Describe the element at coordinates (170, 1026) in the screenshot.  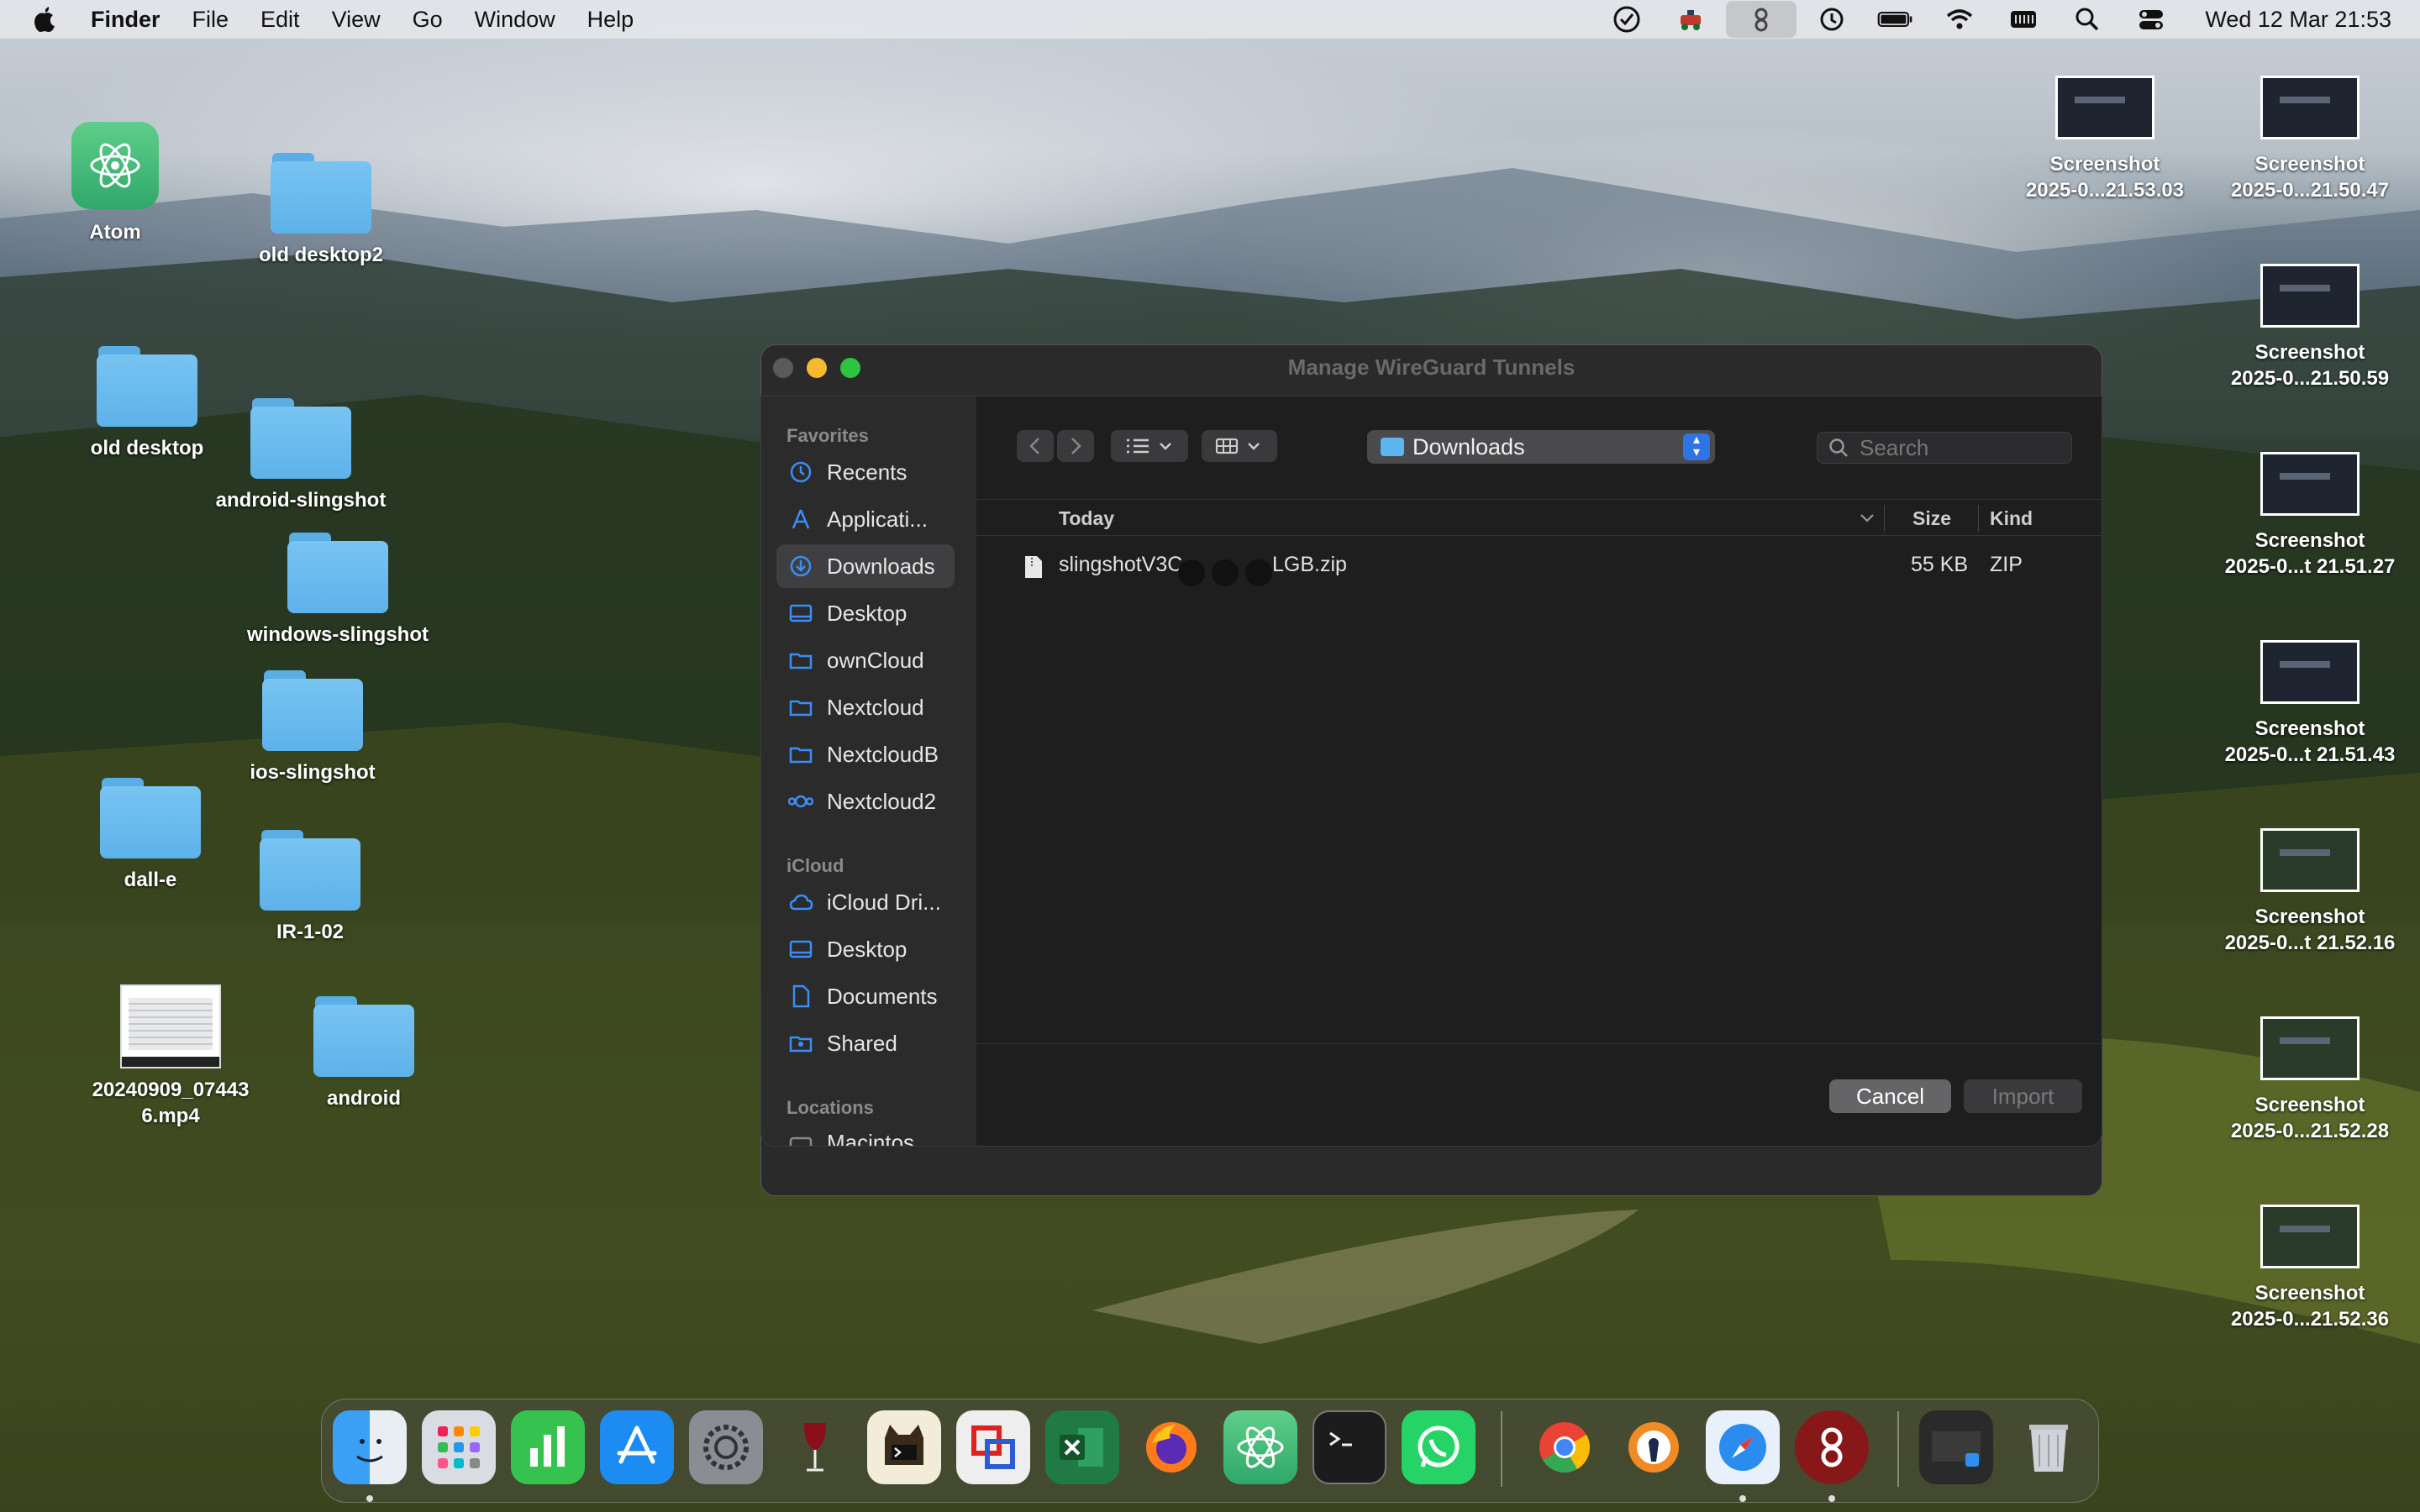
I see `video-thumbnail` at that location.